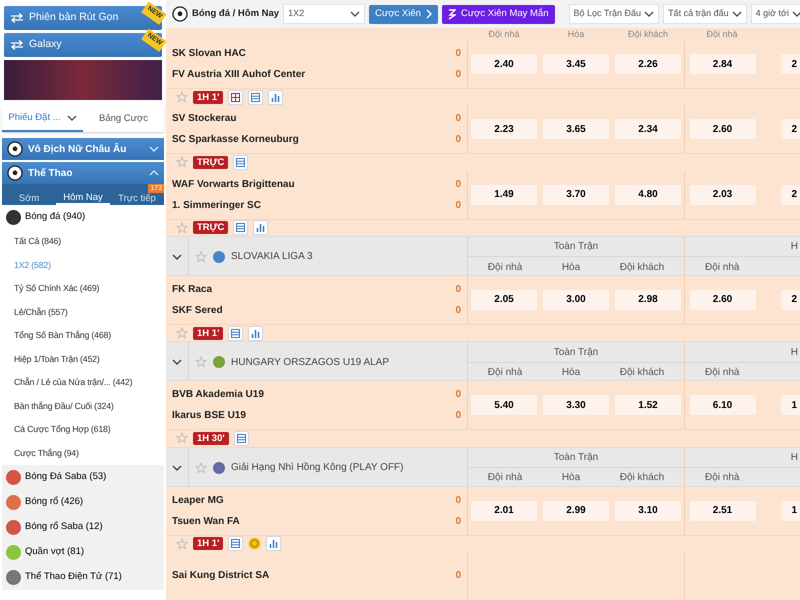 The height and width of the screenshot is (600, 800). Describe the element at coordinates (648, 300) in the screenshot. I see `odds-button: 2.98` at that location.